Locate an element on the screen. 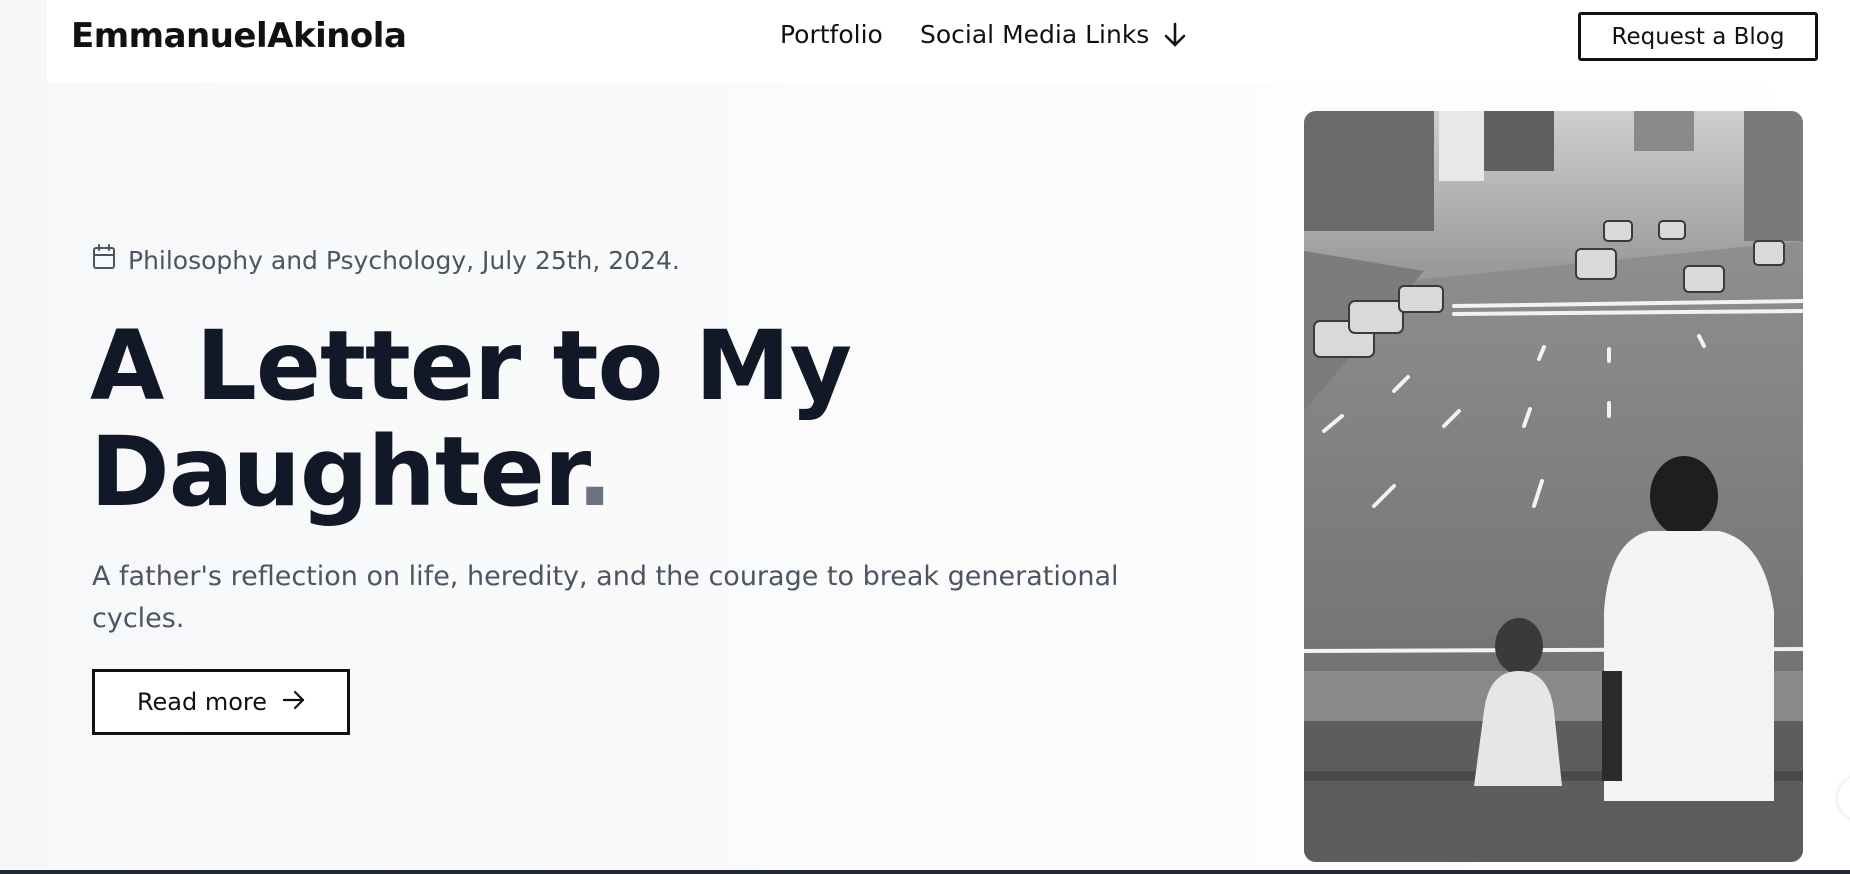 This screenshot has height=874, width=1850. nav-dropdown-social-media: Social Media Links is located at coordinates (1053, 34).